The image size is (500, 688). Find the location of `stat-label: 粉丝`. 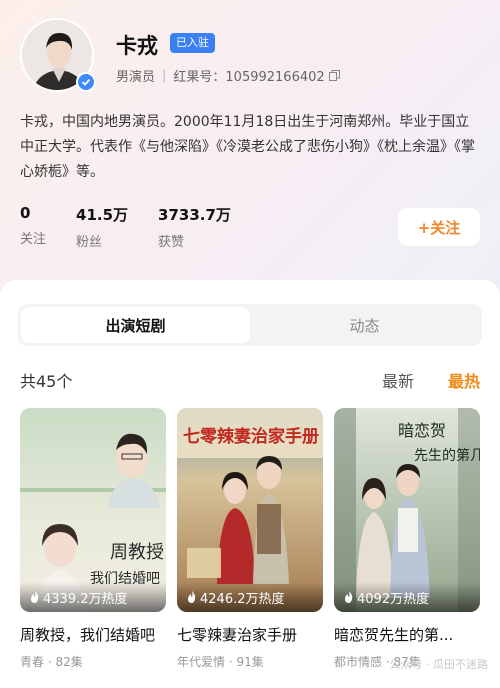

stat-label: 粉丝 is located at coordinates (89, 242).